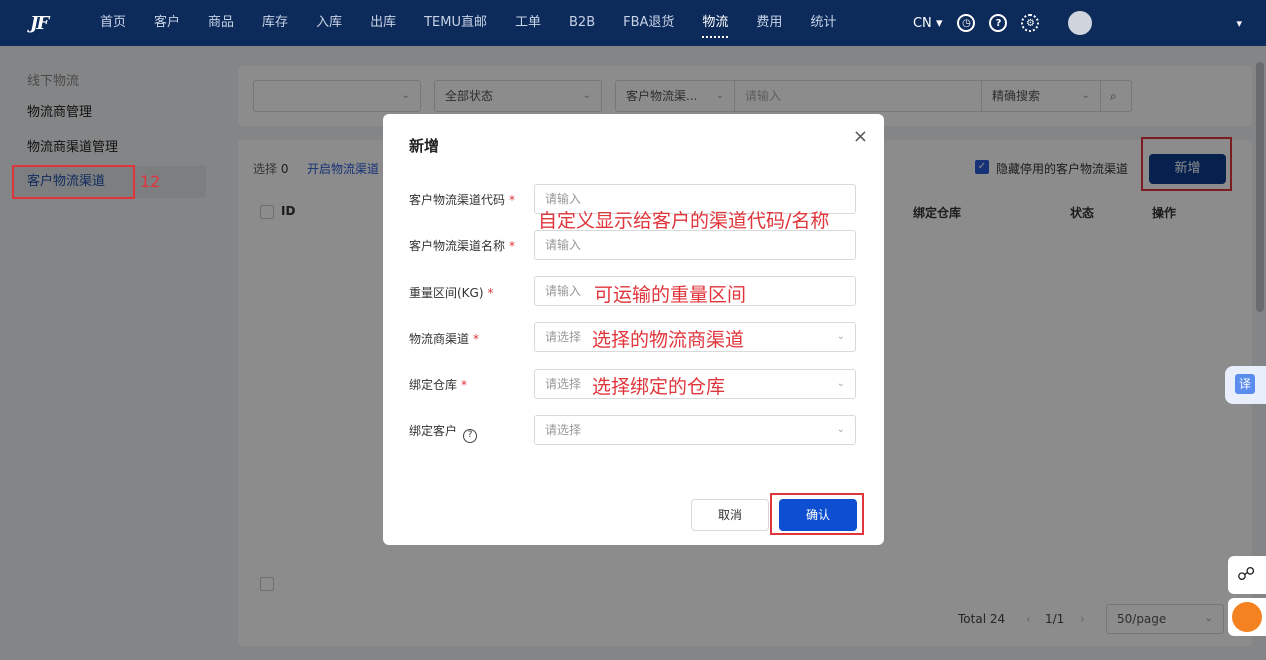 This screenshot has width=1266, height=660. I want to click on nav-right-tools: CN ▾ ◷ ? ⚙ ▾, so click(1077, 23).